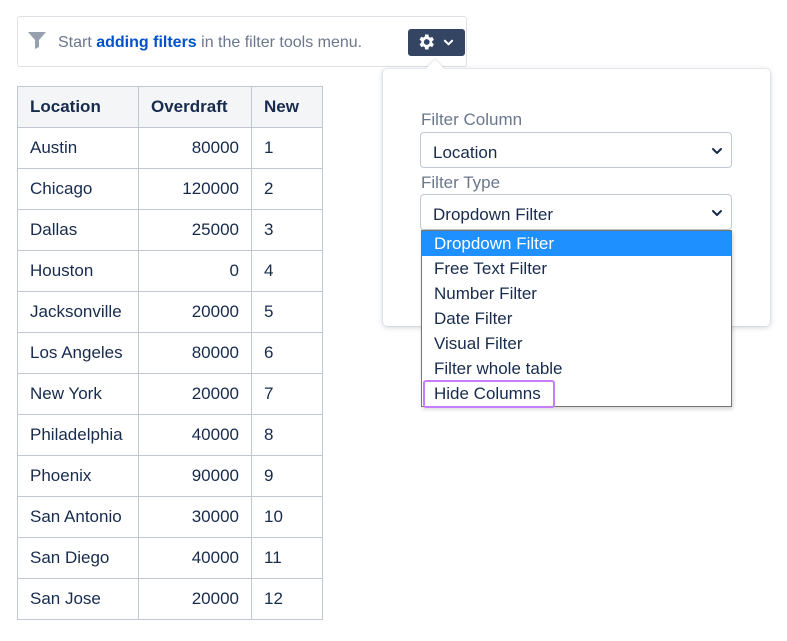 Image resolution: width=787 pixels, height=641 pixels. What do you see at coordinates (489, 394) in the screenshot?
I see `hide-columns-highlight` at bounding box center [489, 394].